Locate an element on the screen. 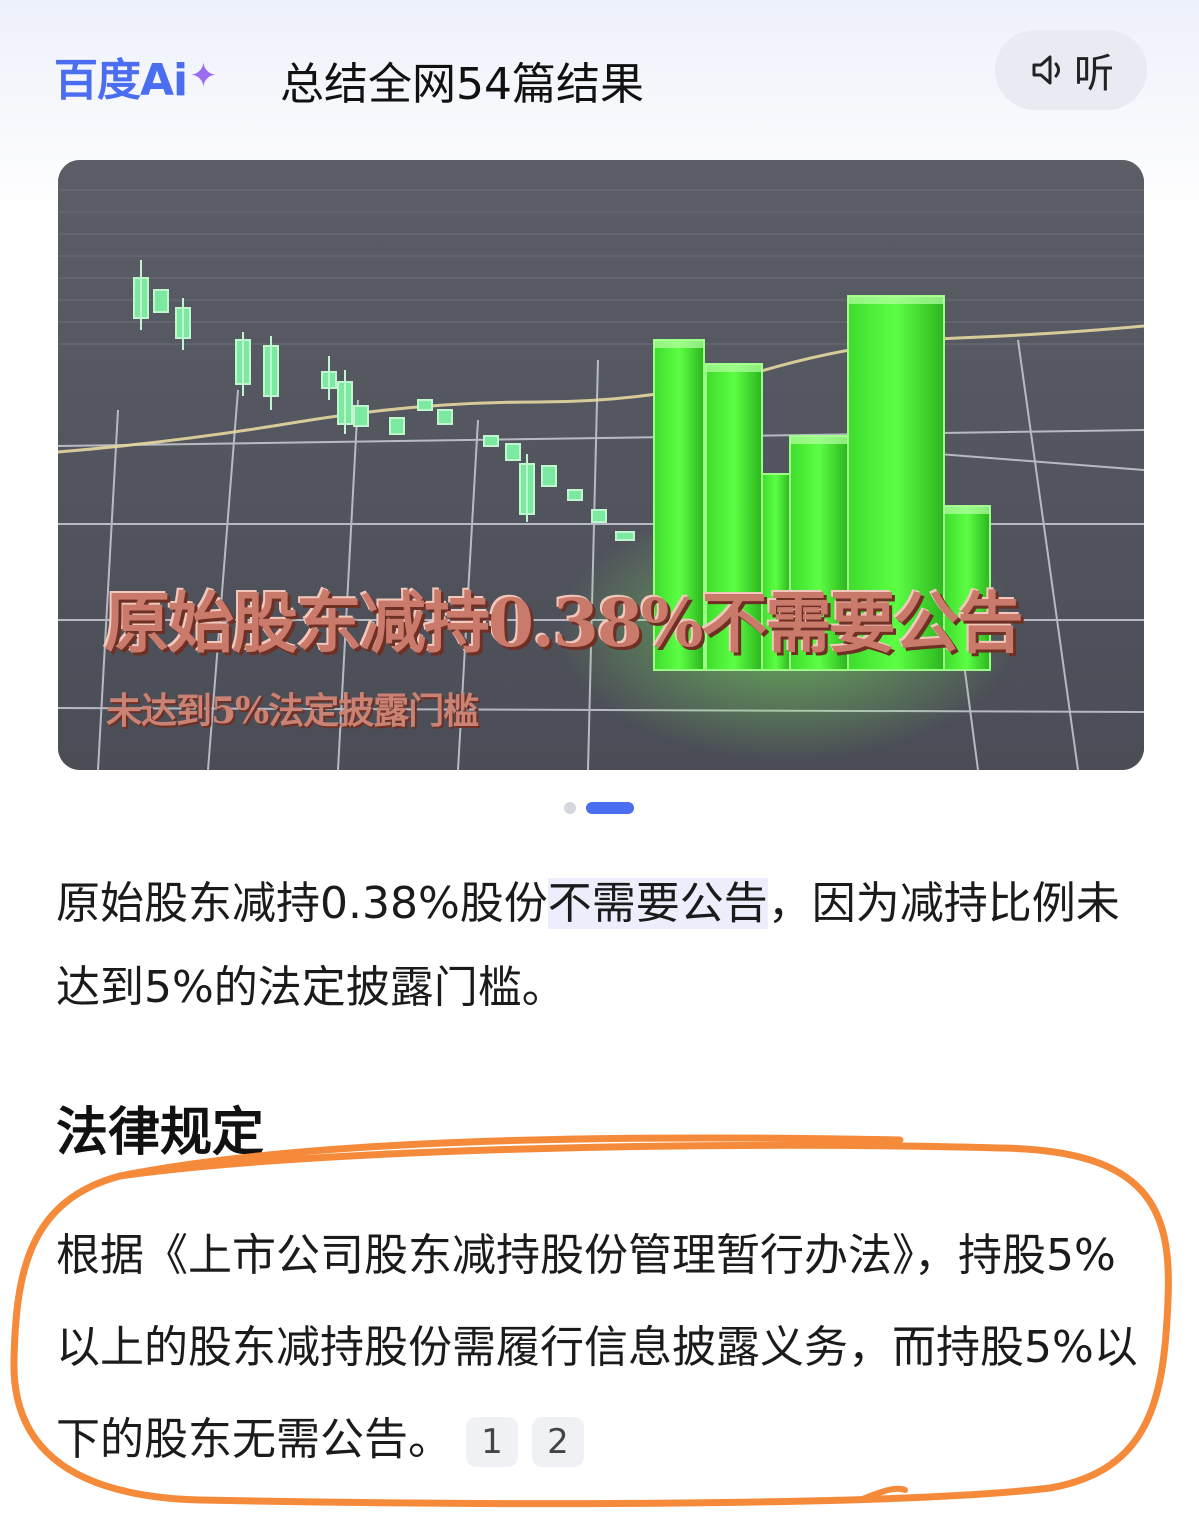 The height and width of the screenshot is (1533, 1199). listen-button: 听 is located at coordinates (1071, 70).